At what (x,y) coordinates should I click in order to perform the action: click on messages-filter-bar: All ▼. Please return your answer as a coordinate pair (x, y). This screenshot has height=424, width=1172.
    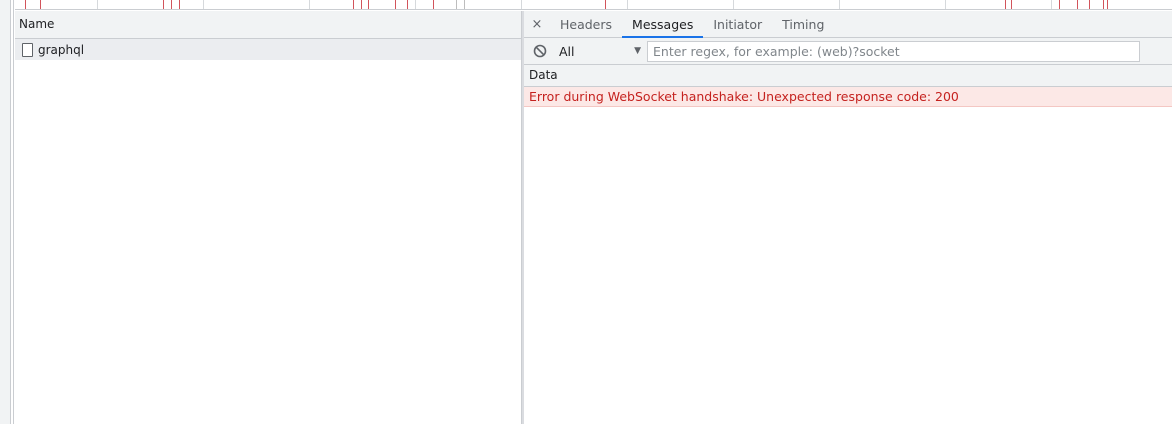
    Looking at the image, I should click on (848, 51).